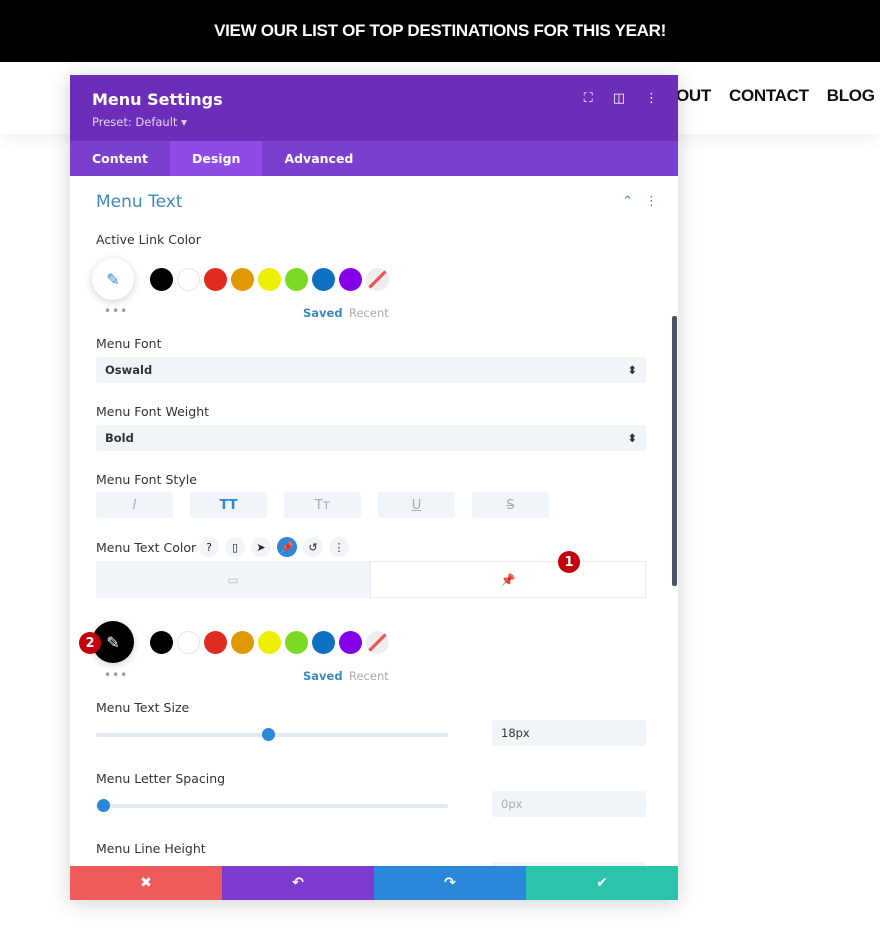 The image size is (880, 944). Describe the element at coordinates (619, 98) in the screenshot. I see `split-view-icon: ◫` at that location.